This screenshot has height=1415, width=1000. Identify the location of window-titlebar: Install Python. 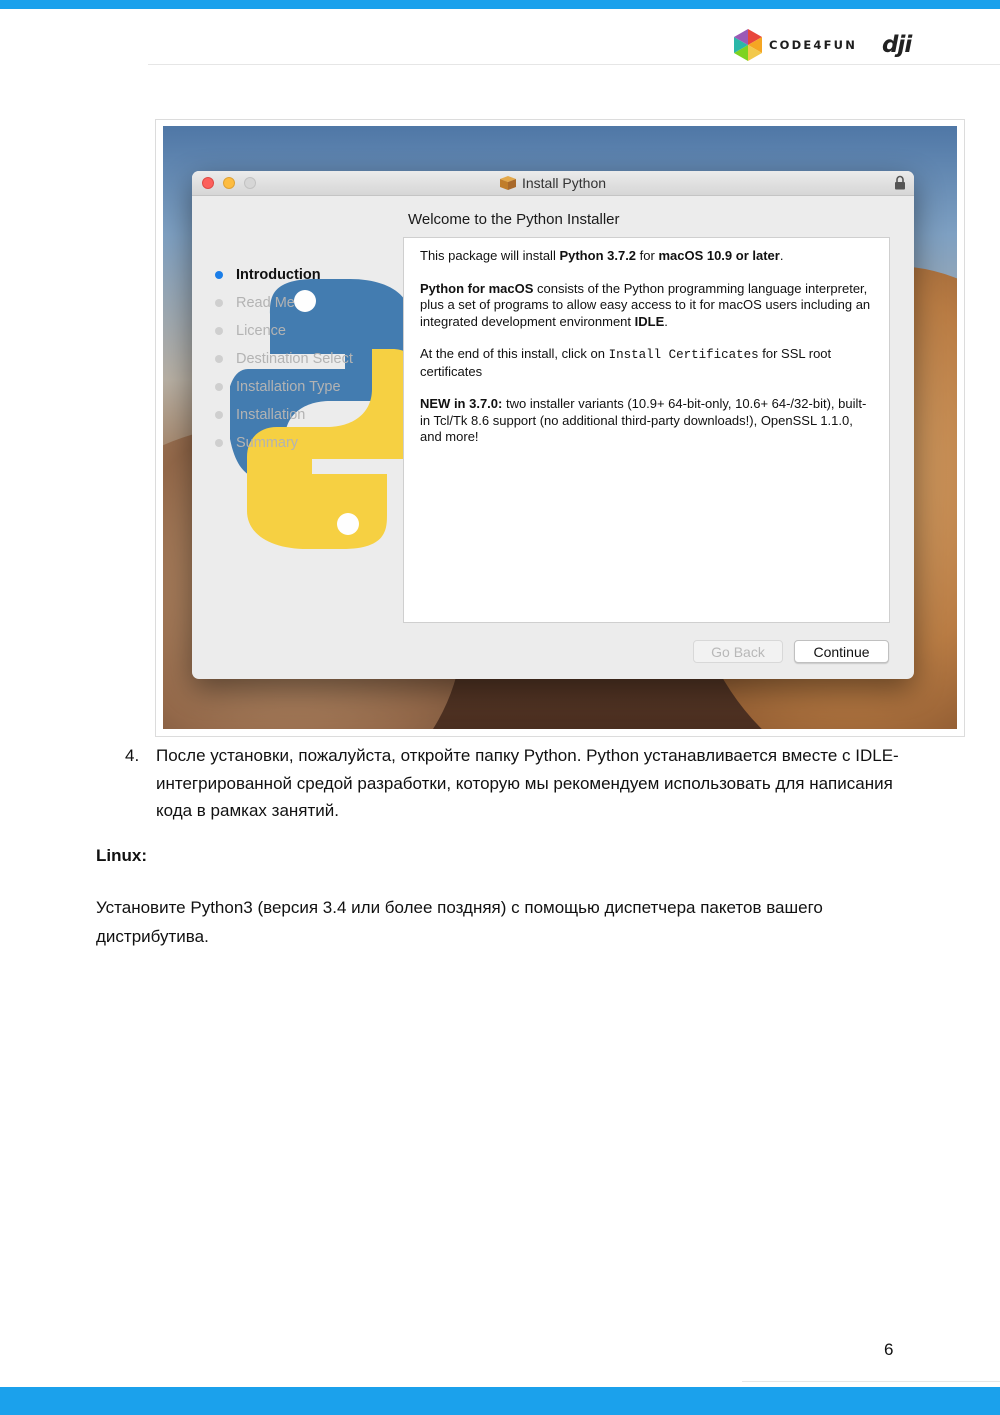
(553, 183).